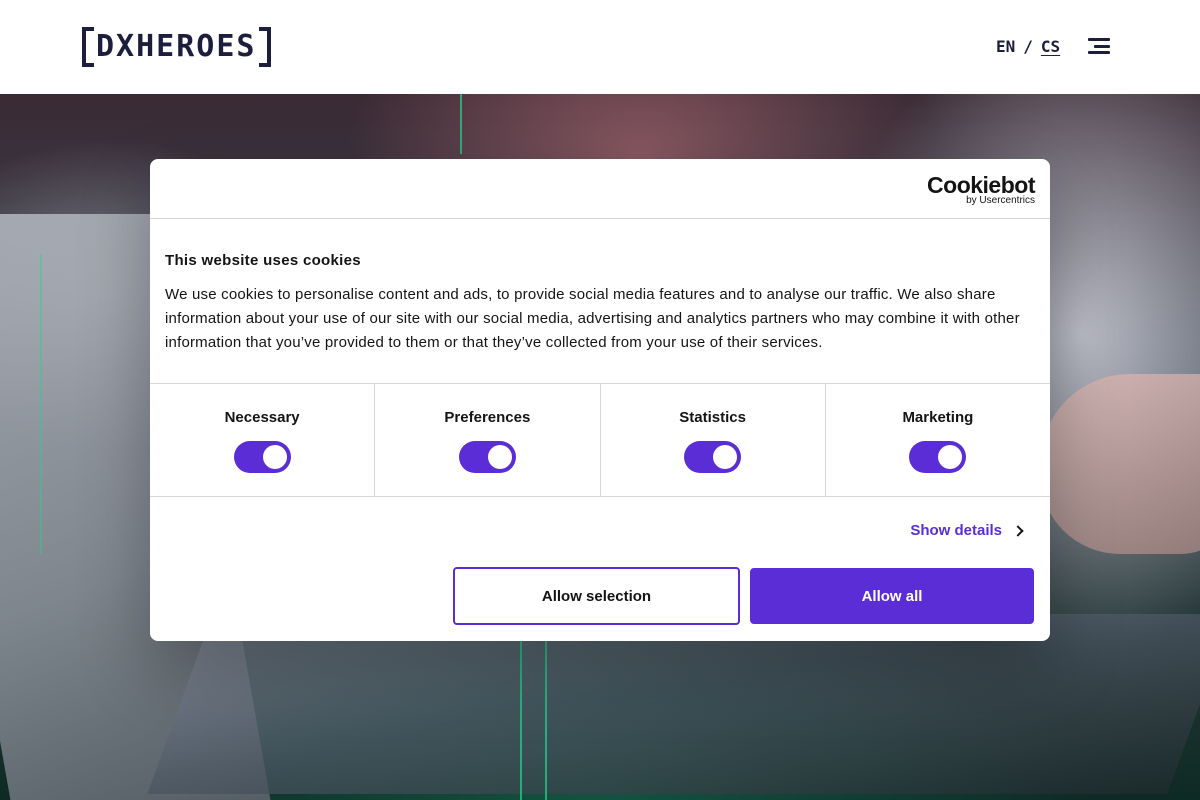 Image resolution: width=1200 pixels, height=800 pixels. Describe the element at coordinates (713, 440) in the screenshot. I see `category-statistics: Statistics` at that location.